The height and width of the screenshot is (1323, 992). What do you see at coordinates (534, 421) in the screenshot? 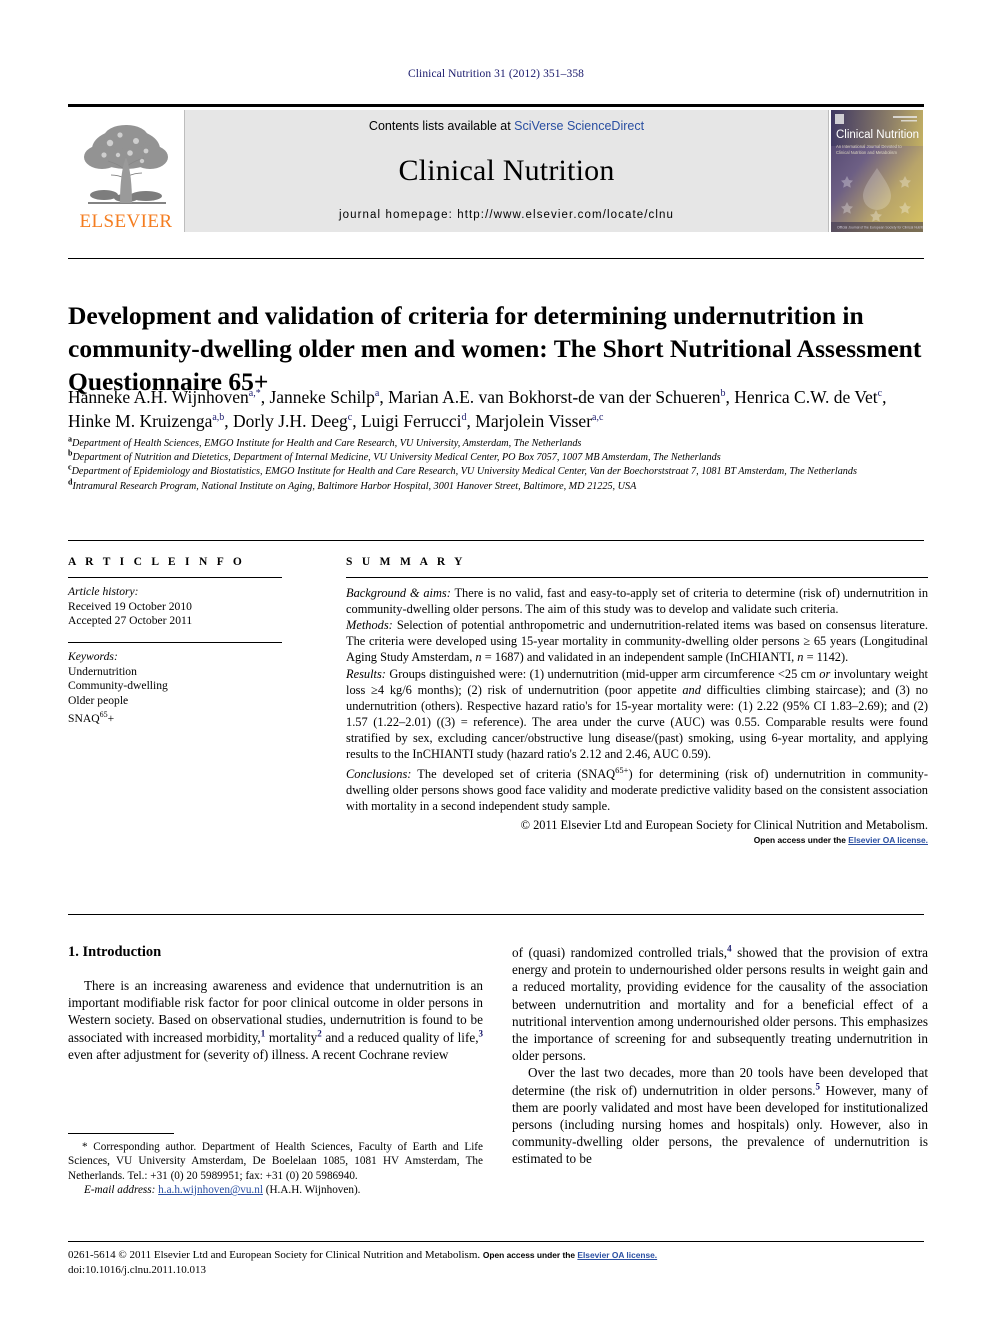
I see `author-name: Marjolein Visser` at bounding box center [534, 421].